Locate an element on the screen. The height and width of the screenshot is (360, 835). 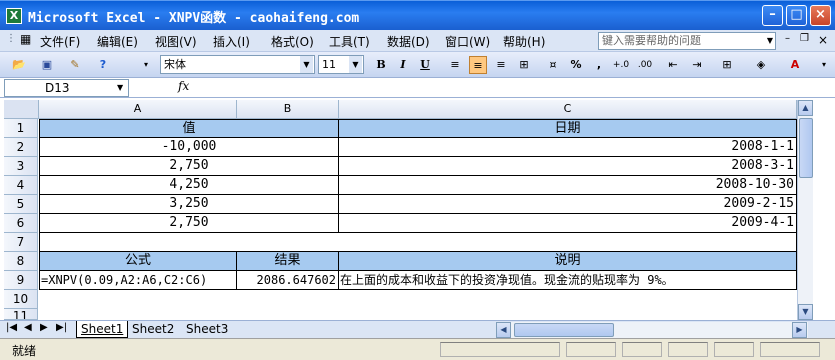
align-left-icon: ≡ is located at coordinates (455, 65).